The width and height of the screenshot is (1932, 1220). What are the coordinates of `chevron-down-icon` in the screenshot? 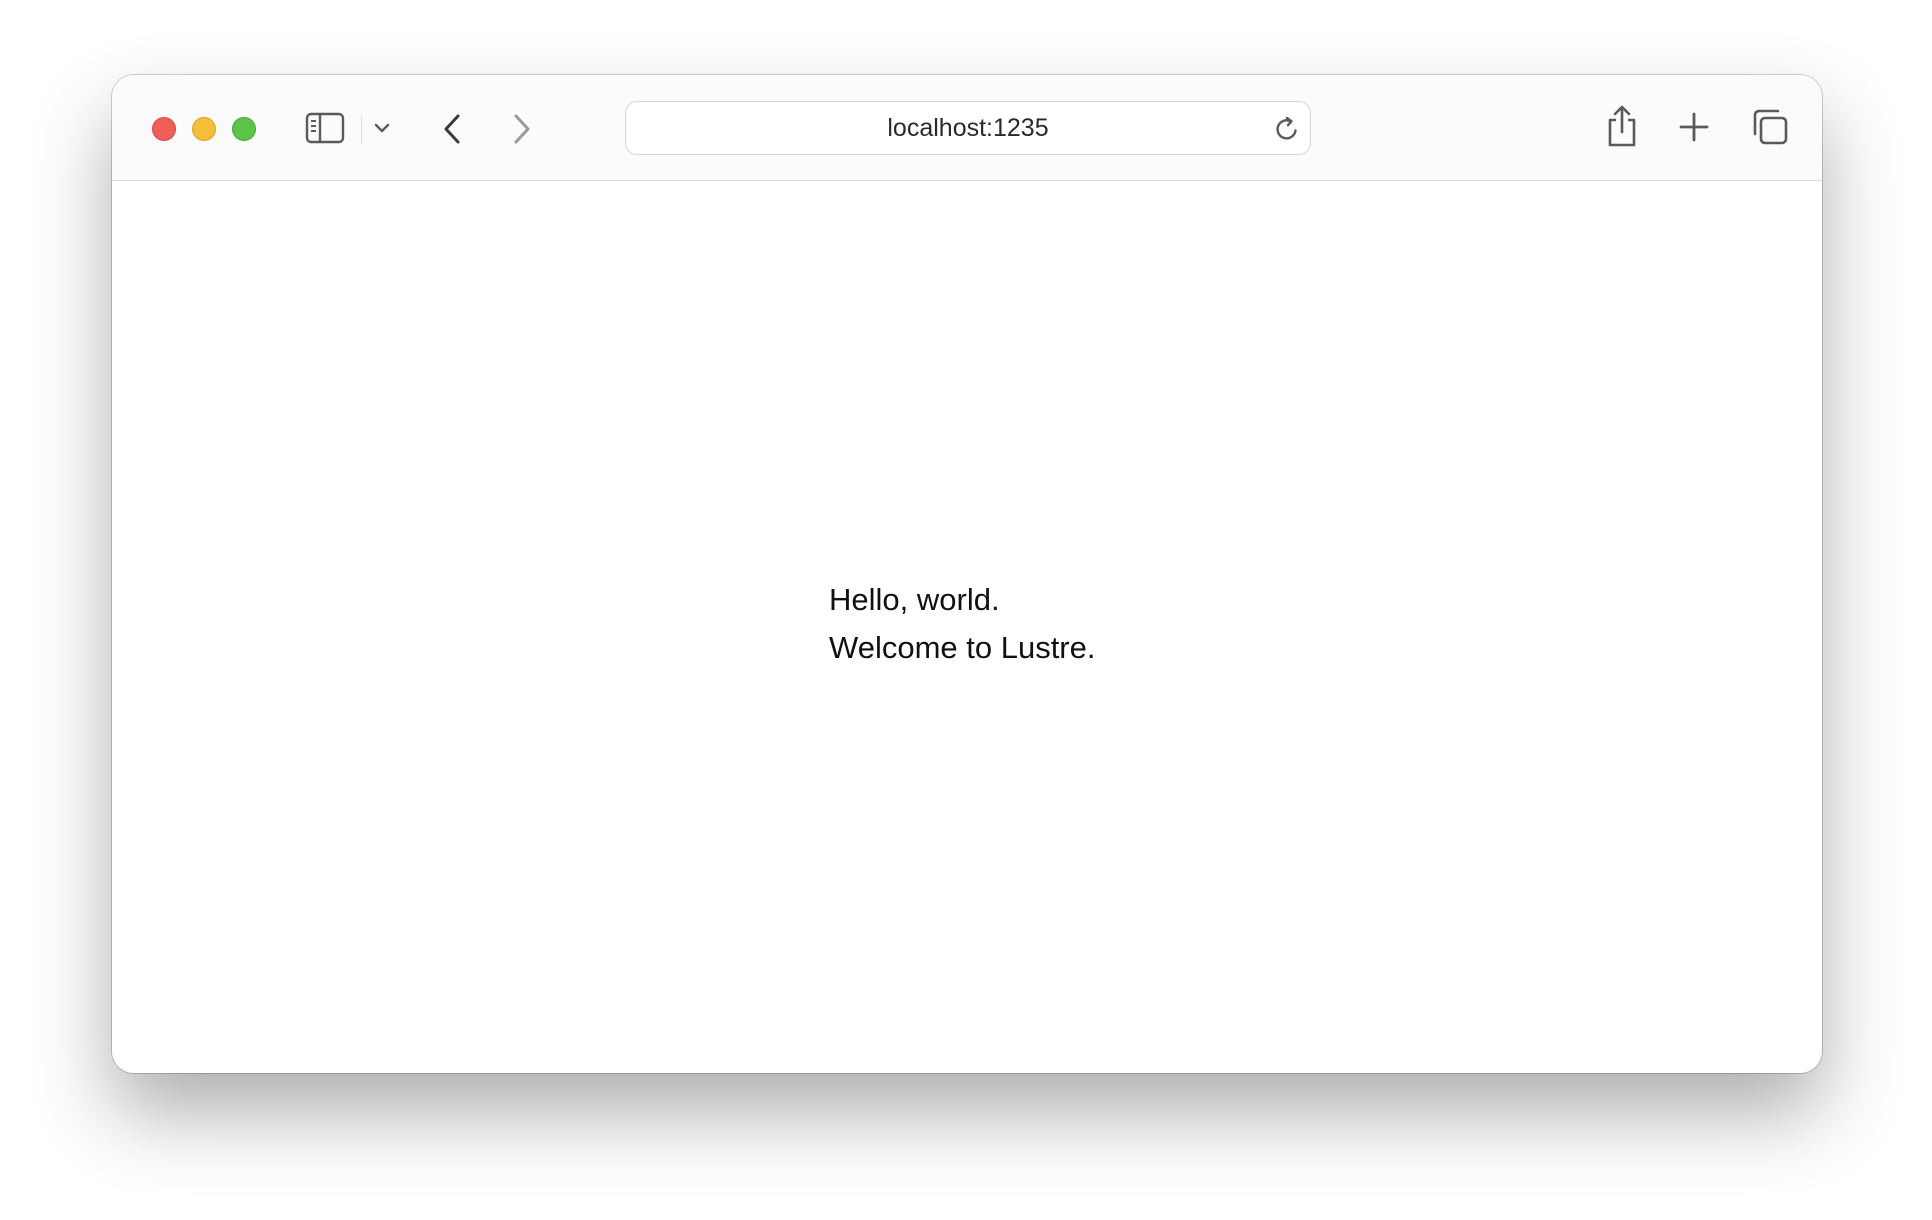 It's located at (382, 128).